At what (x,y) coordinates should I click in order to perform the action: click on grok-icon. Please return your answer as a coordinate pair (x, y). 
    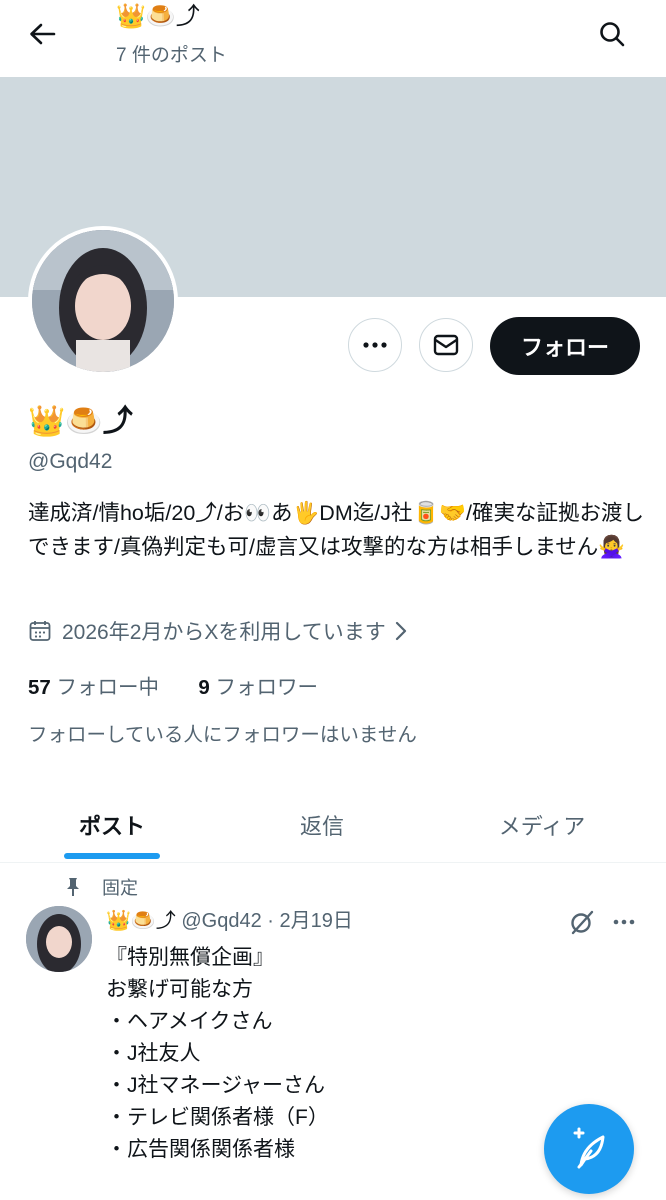
    Looking at the image, I should click on (582, 922).